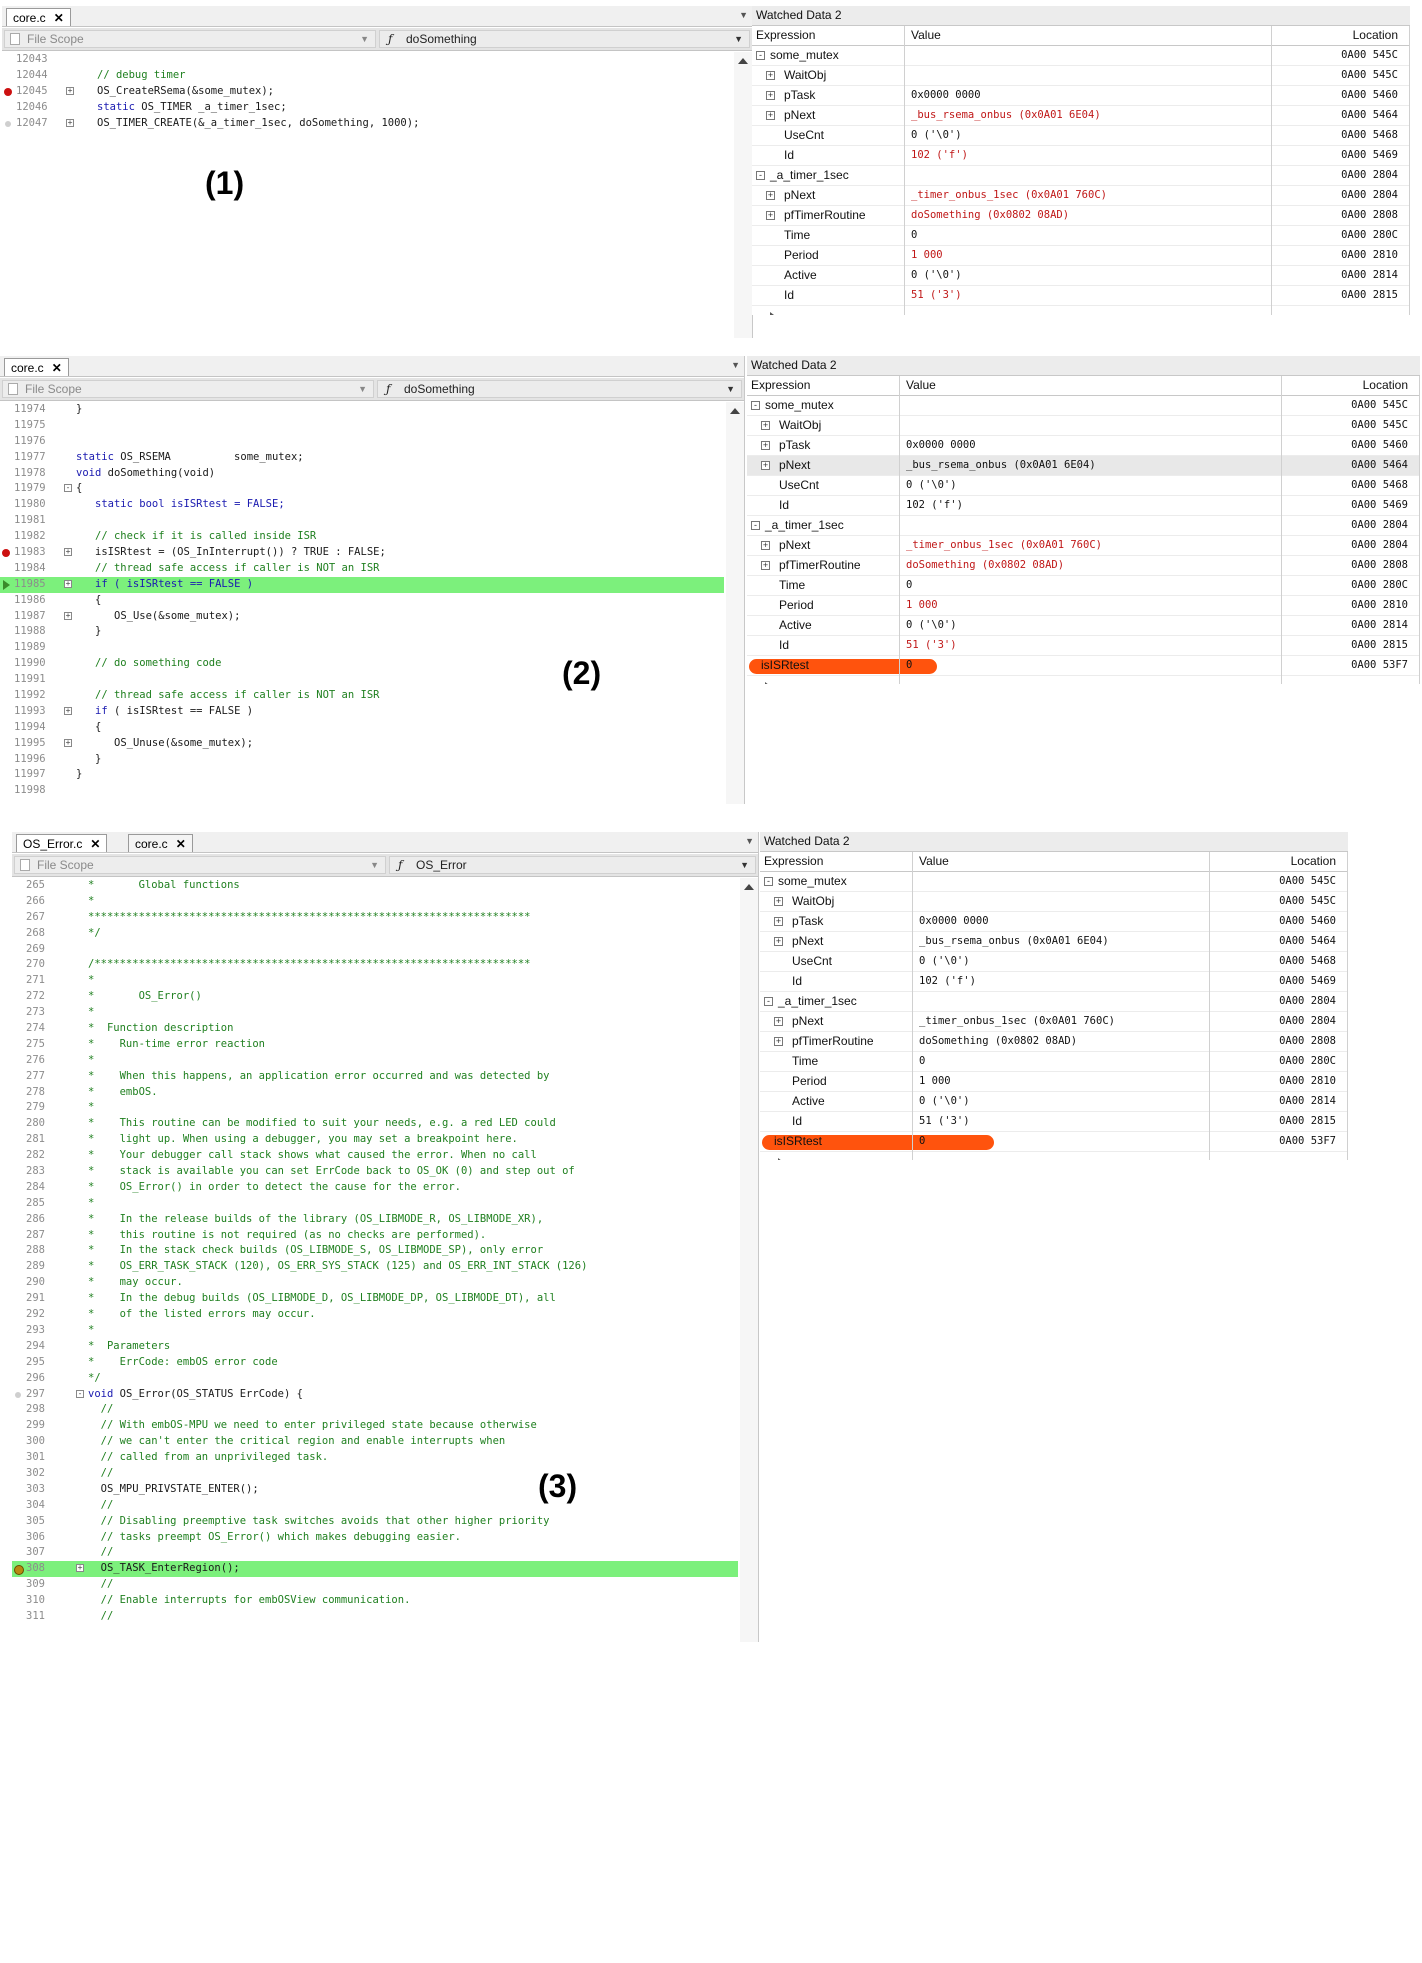 The width and height of the screenshot is (1422, 1963). What do you see at coordinates (735, 411) in the screenshot?
I see `scroll-up-icon` at bounding box center [735, 411].